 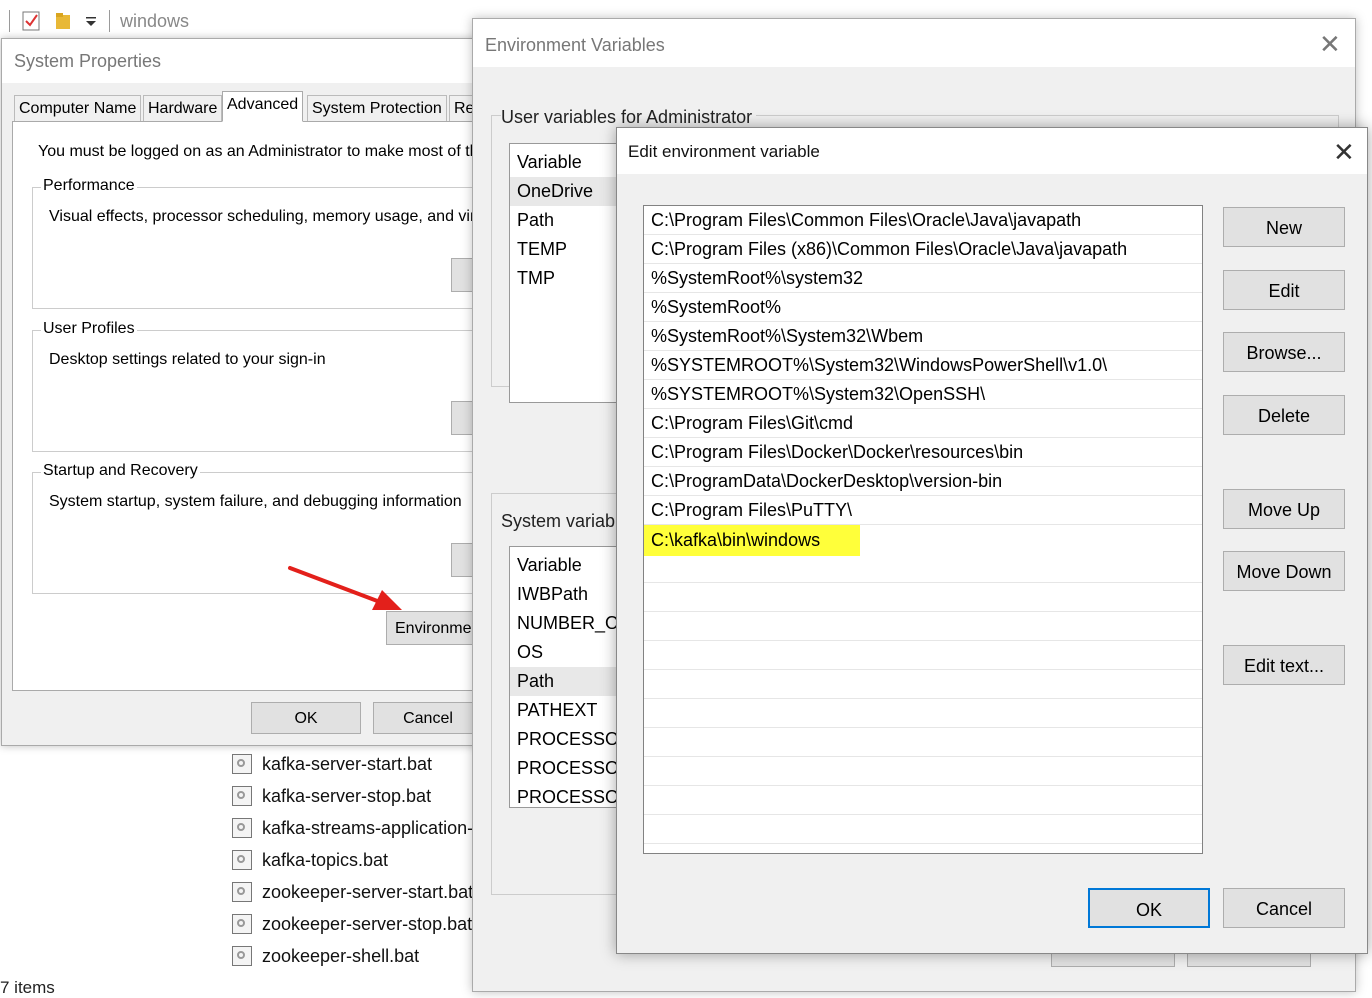 What do you see at coordinates (183, 108) in the screenshot?
I see `tab-hardware: Hardware` at bounding box center [183, 108].